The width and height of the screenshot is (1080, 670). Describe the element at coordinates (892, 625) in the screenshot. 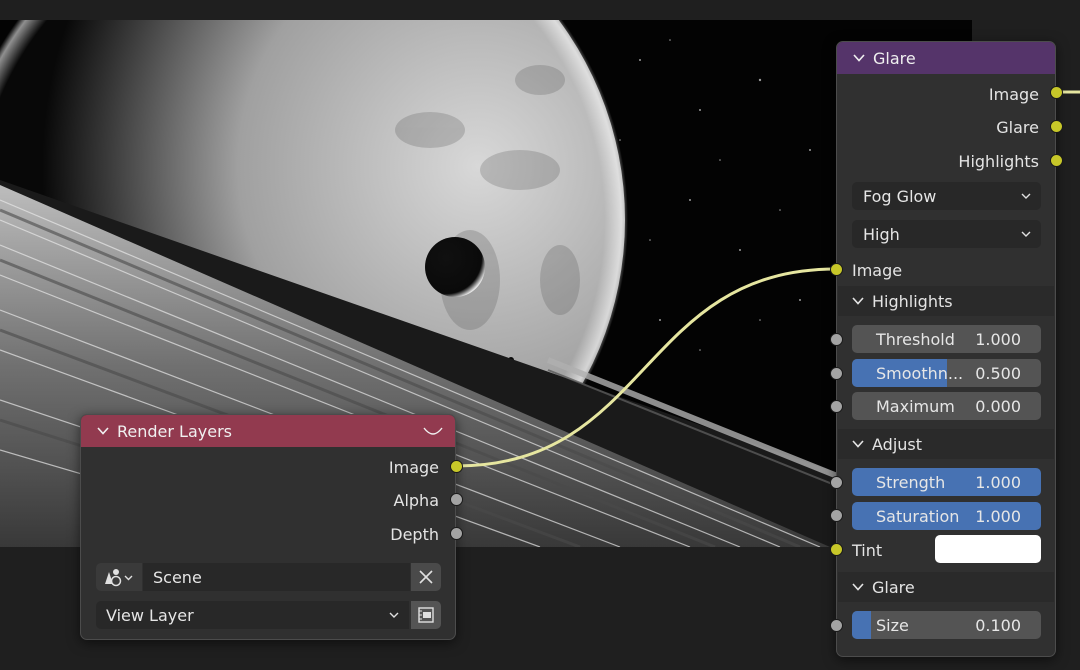

I see `size-label: Size` at that location.